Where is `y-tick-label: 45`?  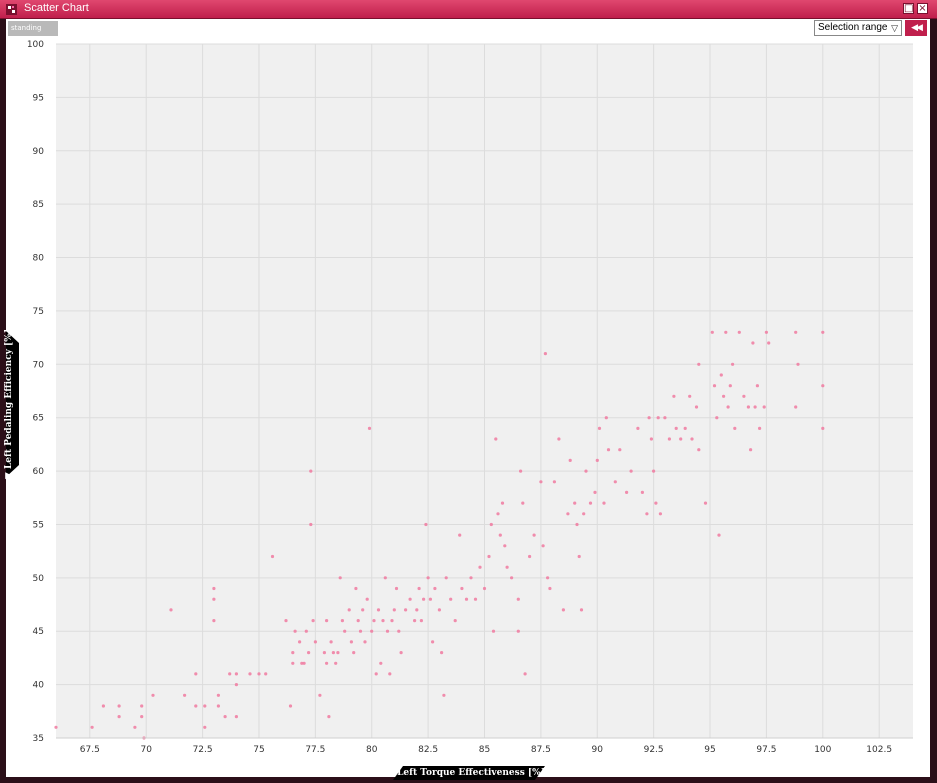 y-tick-label: 45 is located at coordinates (38, 632).